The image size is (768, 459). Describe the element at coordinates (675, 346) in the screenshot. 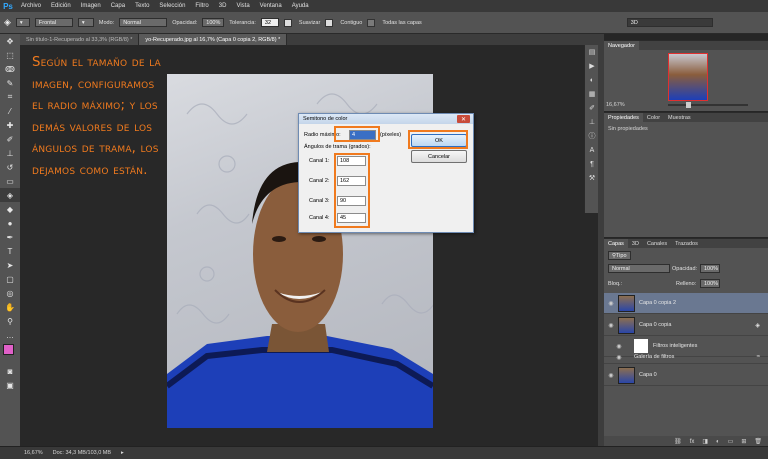

I see `smart-filters-label: Filtros inteligentes` at that location.